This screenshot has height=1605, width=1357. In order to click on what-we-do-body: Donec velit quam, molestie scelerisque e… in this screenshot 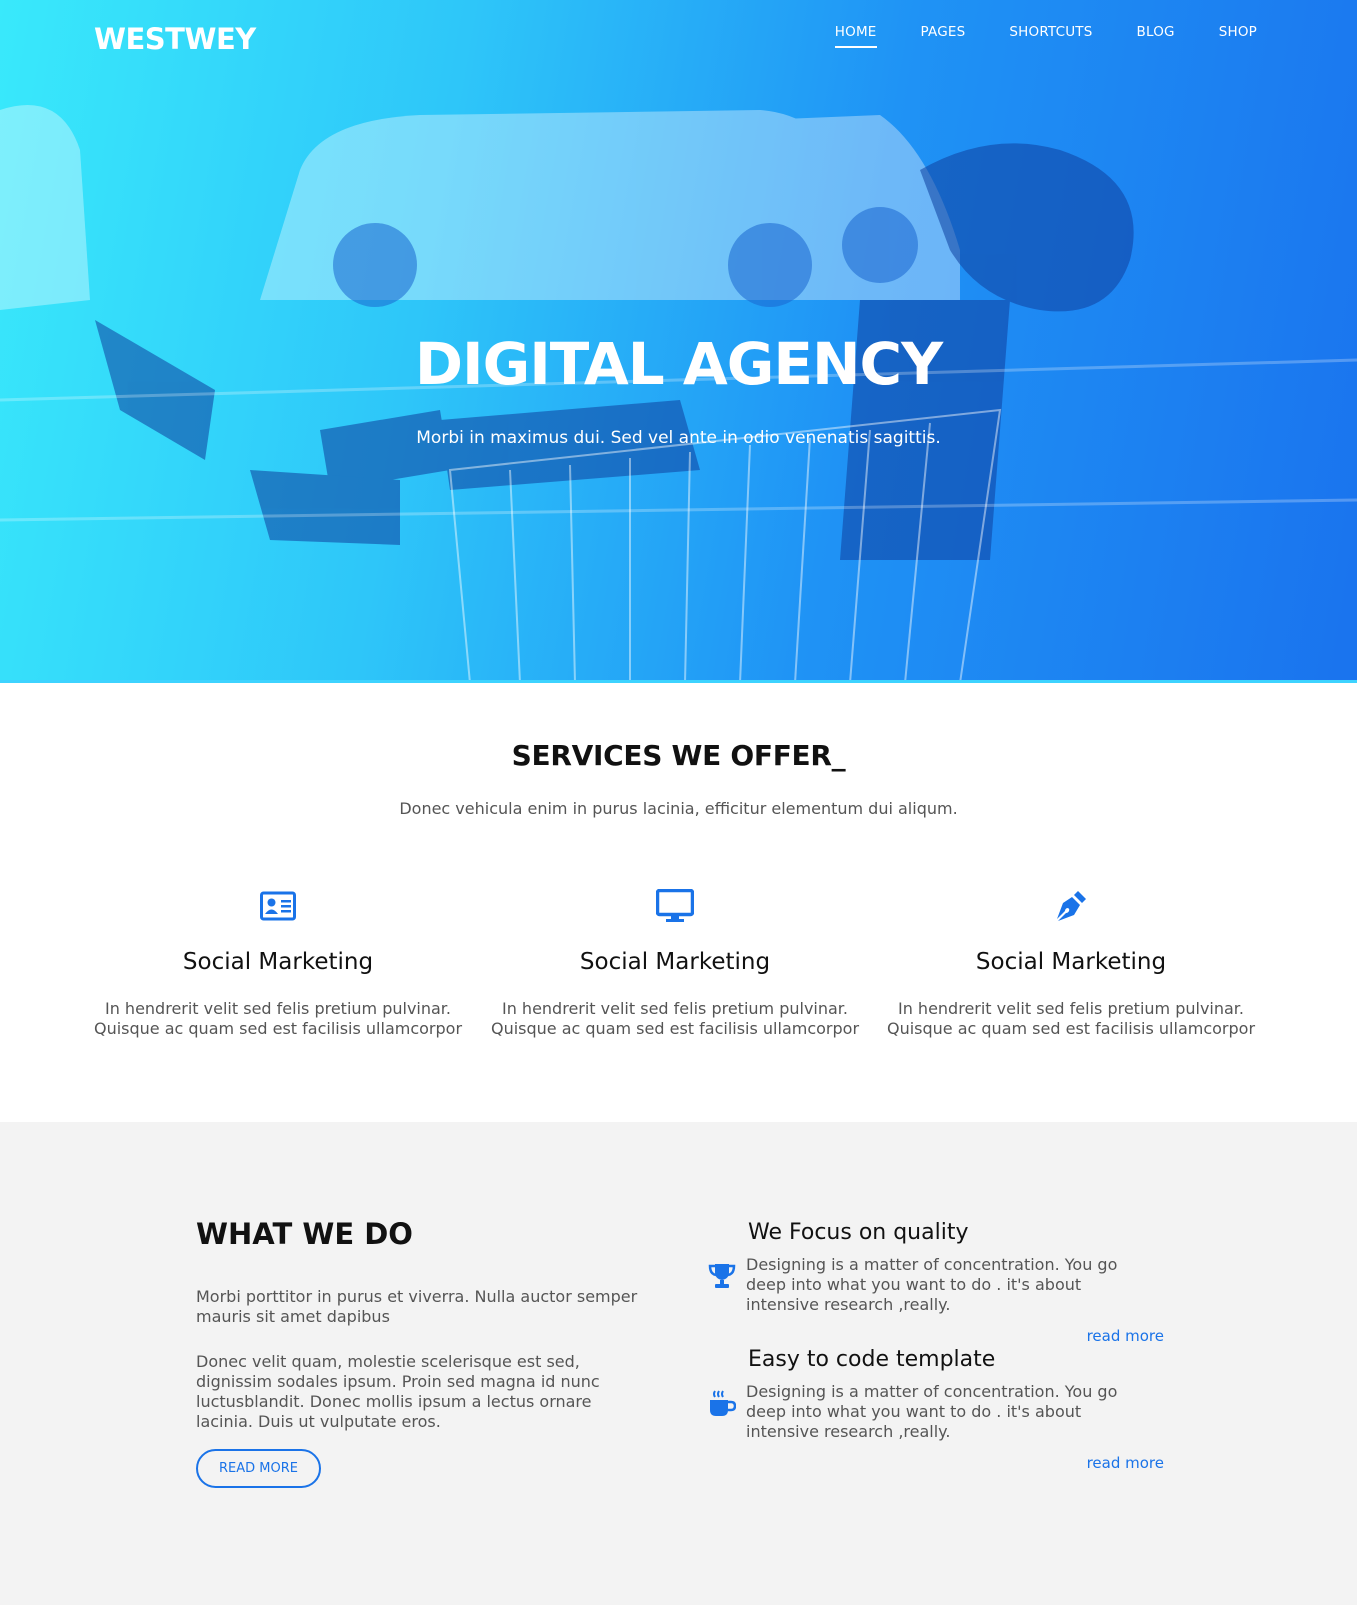, I will do `click(398, 1391)`.